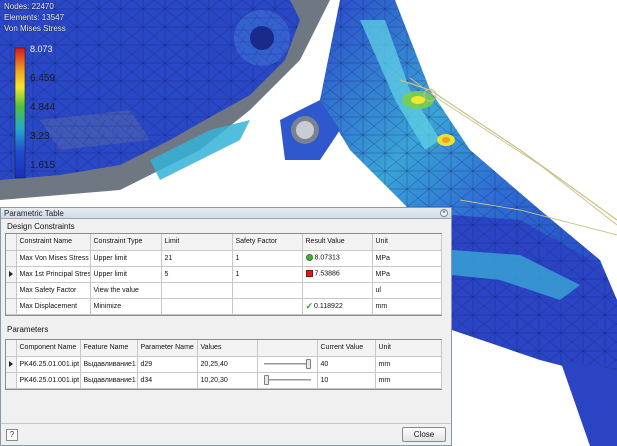 The width and height of the screenshot is (617, 446). I want to click on dialog-footer: ? Close, so click(226, 434).